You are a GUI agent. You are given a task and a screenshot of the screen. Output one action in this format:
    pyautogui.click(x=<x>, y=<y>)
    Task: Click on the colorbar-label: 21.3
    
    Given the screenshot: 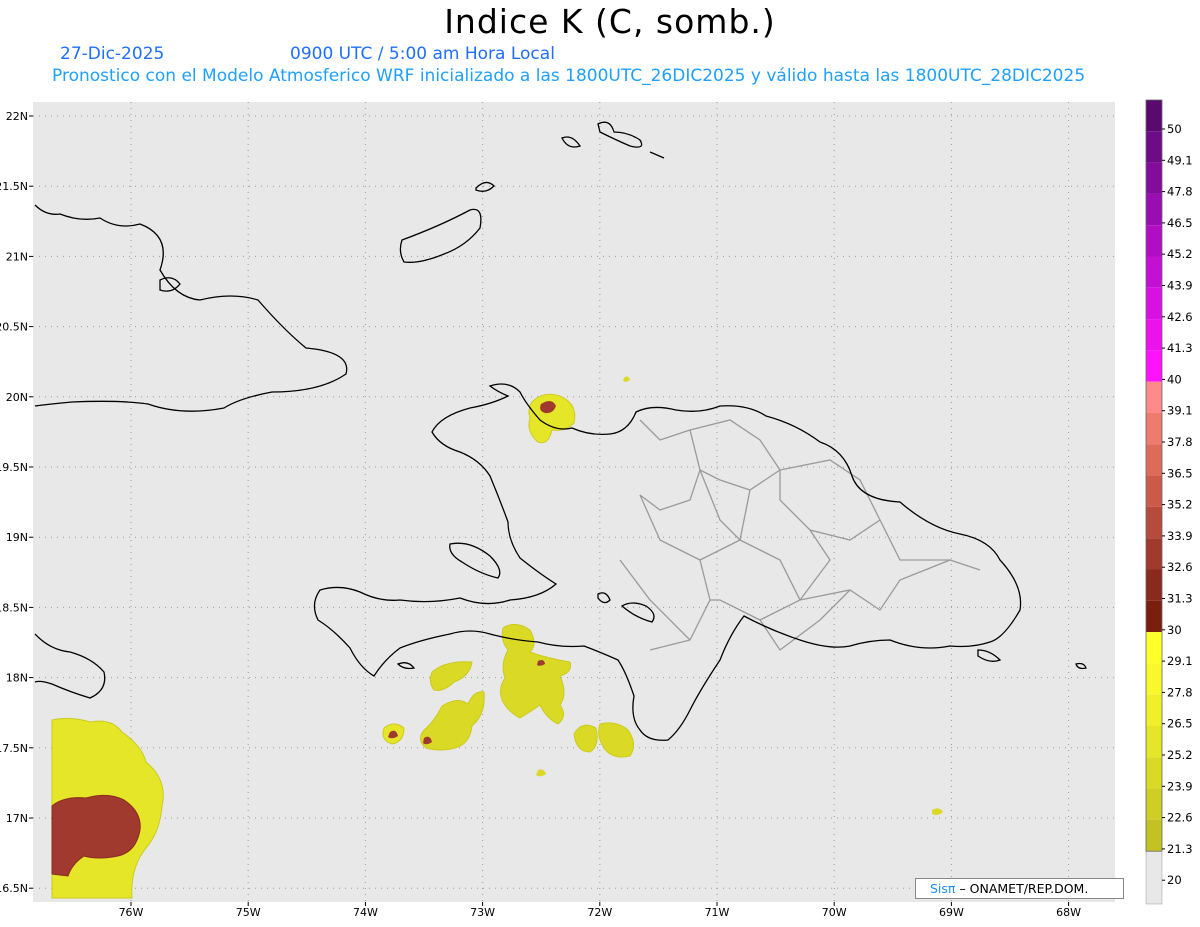 What is the action you would take?
    pyautogui.click(x=1180, y=849)
    